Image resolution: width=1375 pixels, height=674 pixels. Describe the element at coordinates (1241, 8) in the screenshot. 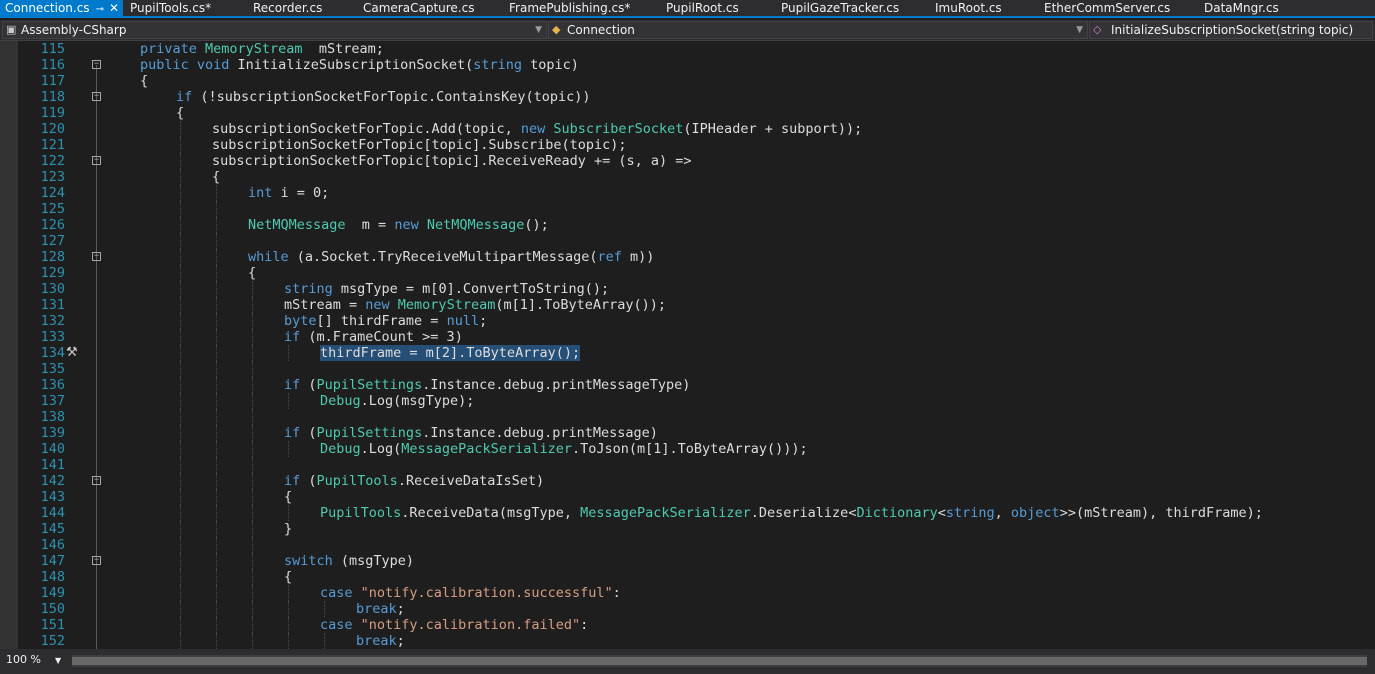

I see `tab-datamngr: DataMngr.cs` at that location.